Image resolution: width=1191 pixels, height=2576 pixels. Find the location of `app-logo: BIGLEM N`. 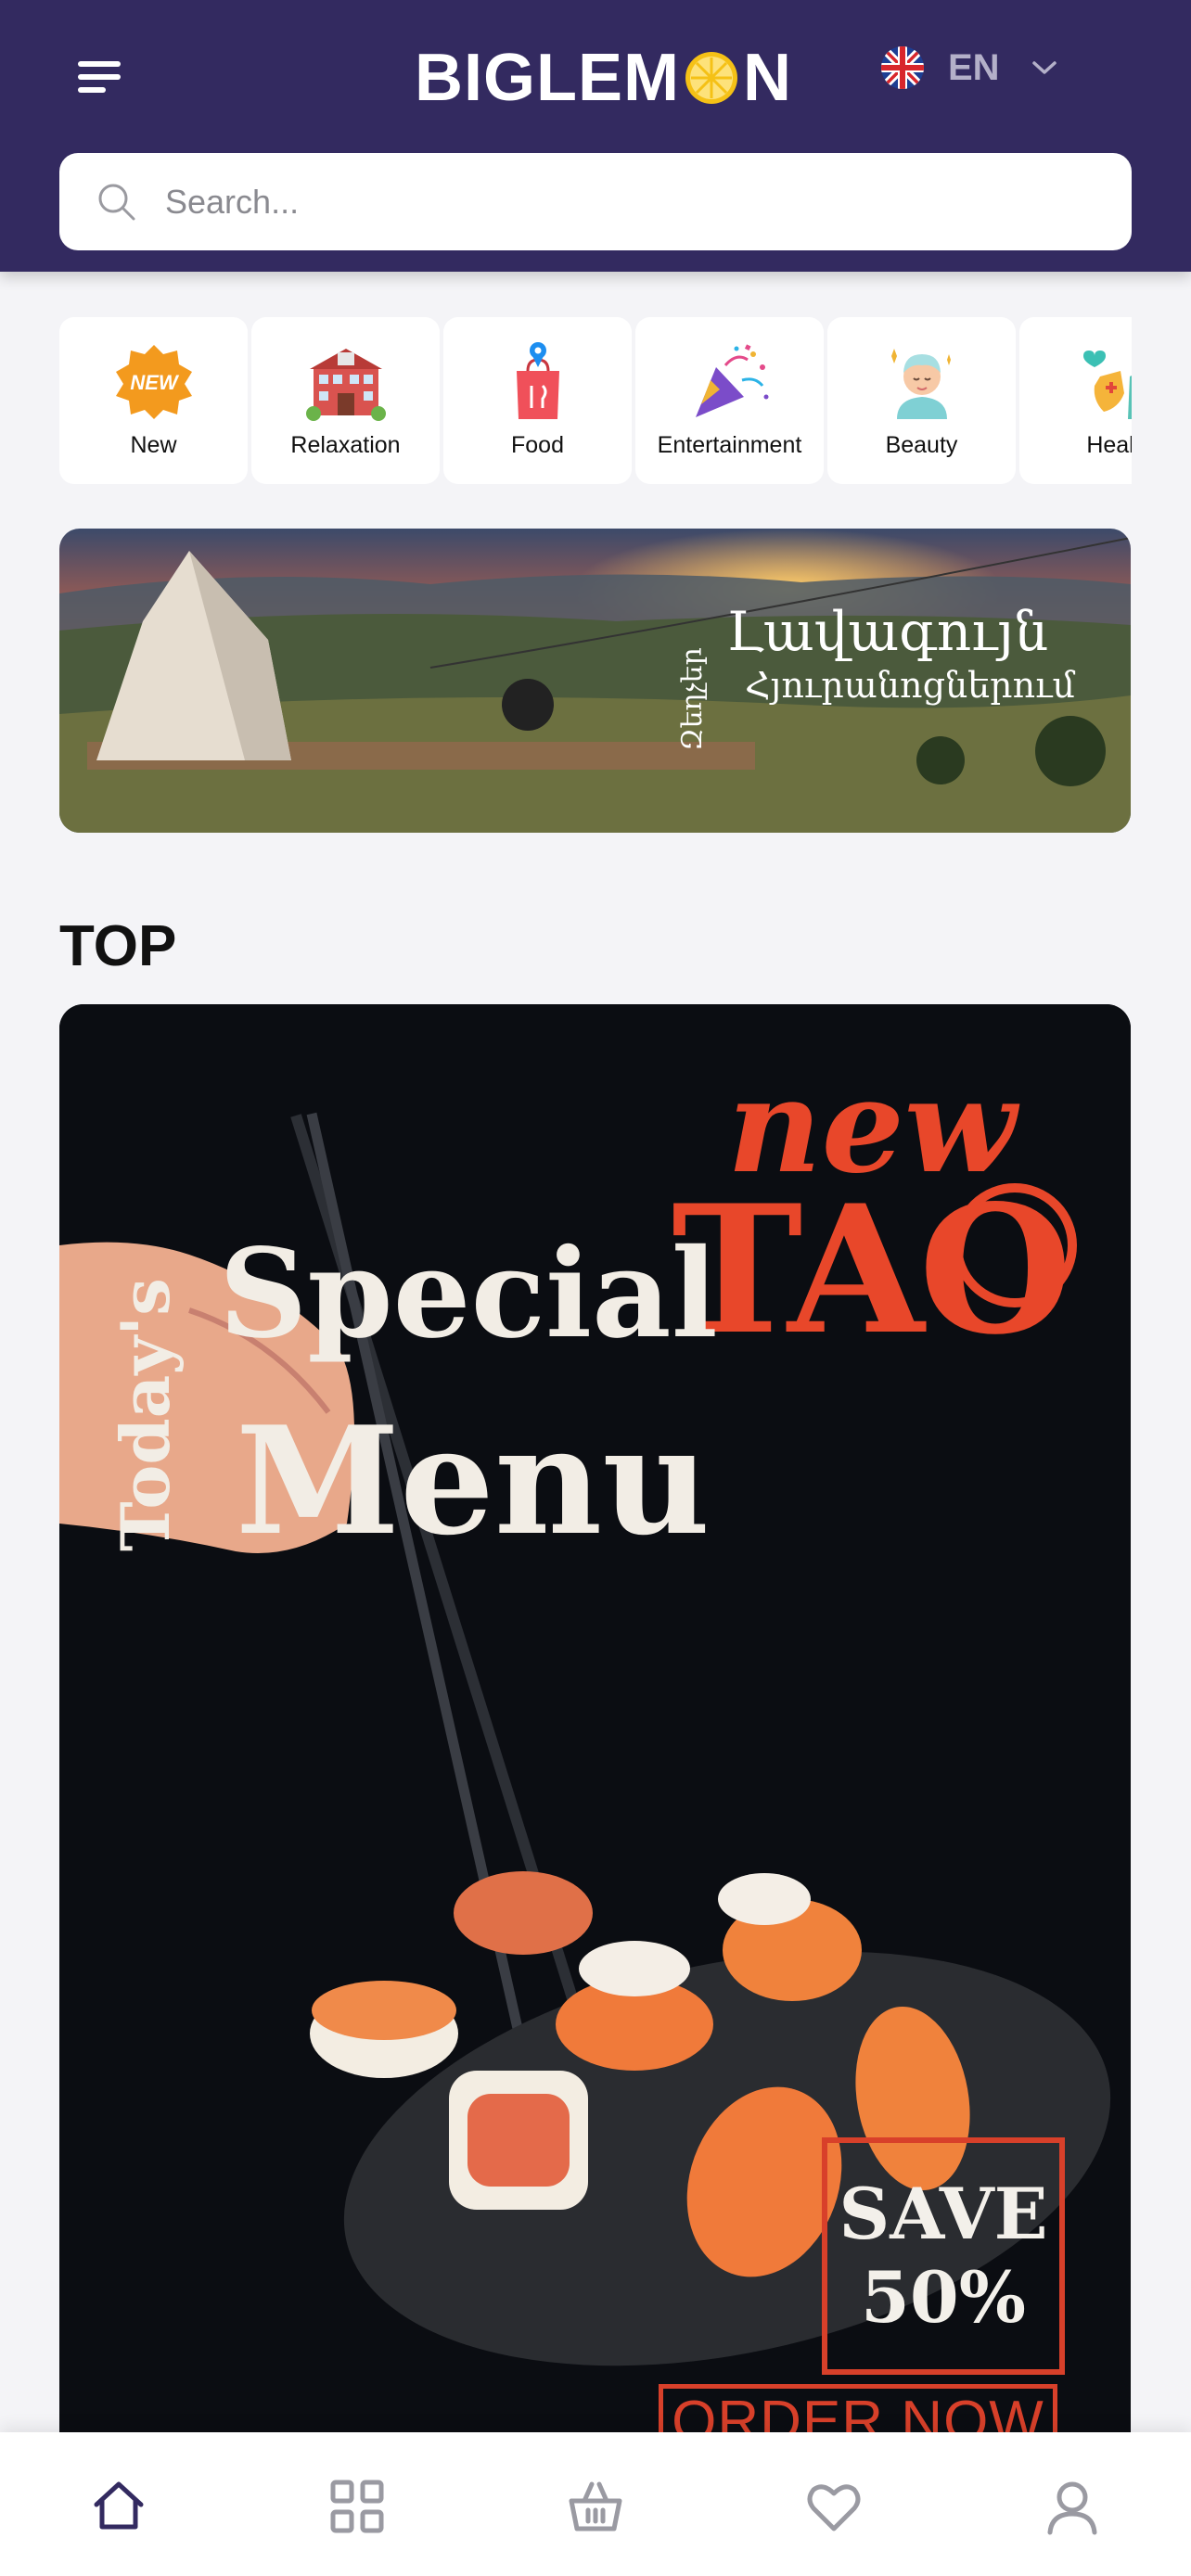

app-logo: BIGLEM N is located at coordinates (603, 78).